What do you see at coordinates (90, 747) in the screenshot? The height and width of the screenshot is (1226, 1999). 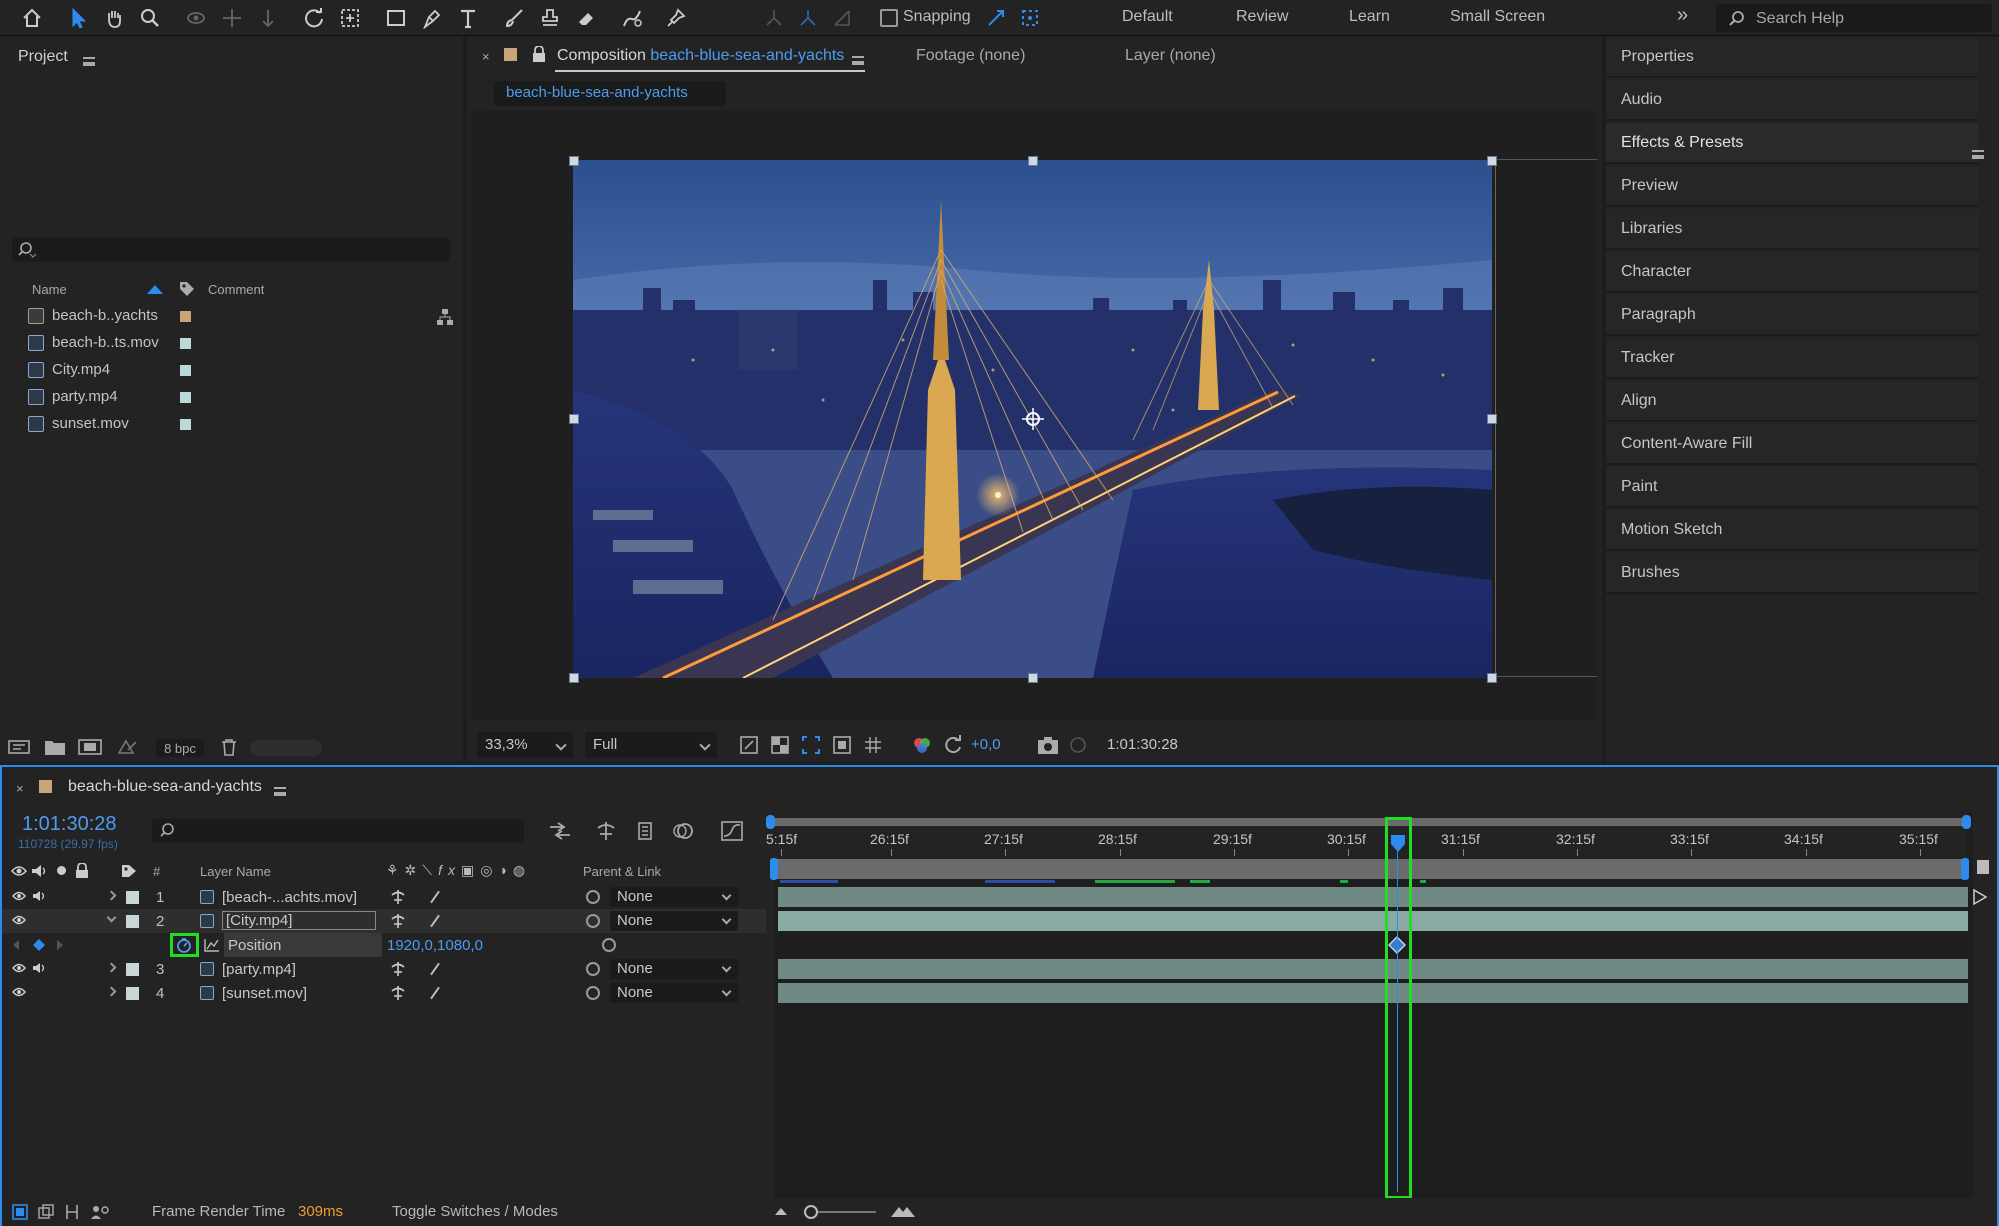 I see `new-composition-icon` at bounding box center [90, 747].